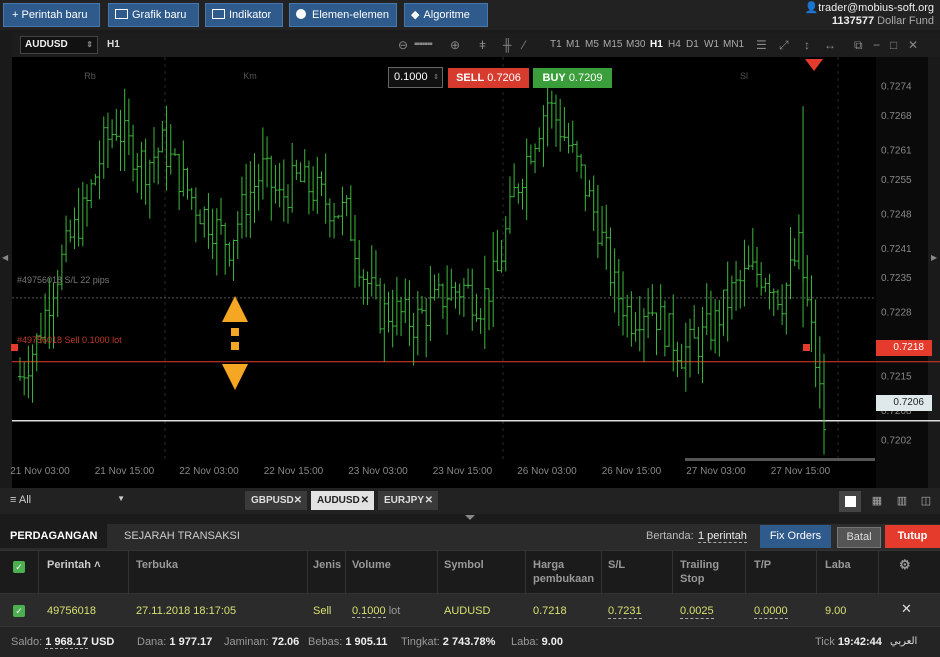  What do you see at coordinates (902, 501) in the screenshot?
I see `layout-columns-icon: ▥` at bounding box center [902, 501].